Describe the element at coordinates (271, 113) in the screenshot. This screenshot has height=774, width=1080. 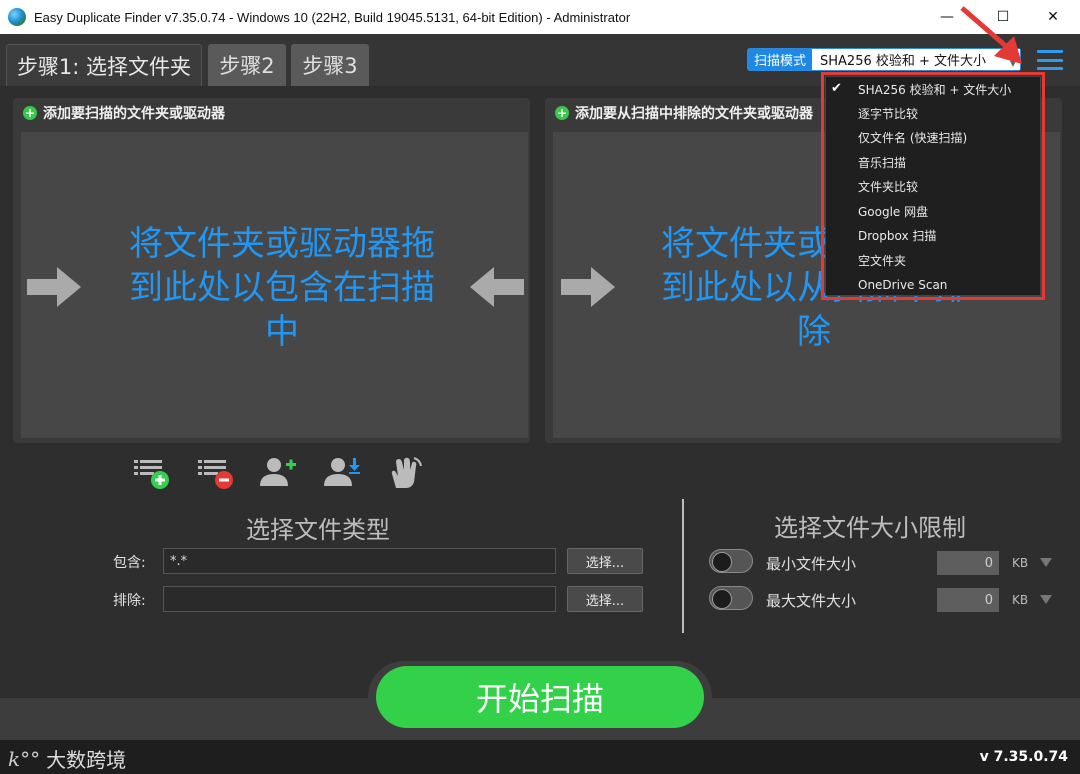
I see `include-panel-header: + 添加要扫描的文件夹或驱动器` at that location.